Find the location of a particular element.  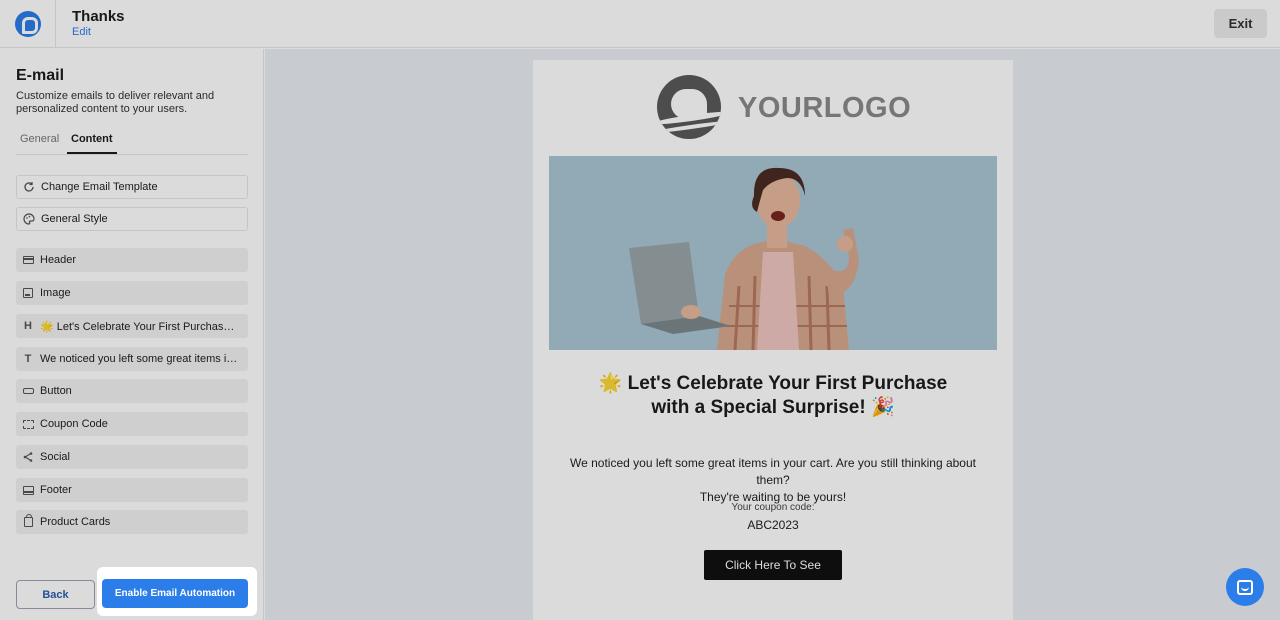

header-icon is located at coordinates (28, 260).